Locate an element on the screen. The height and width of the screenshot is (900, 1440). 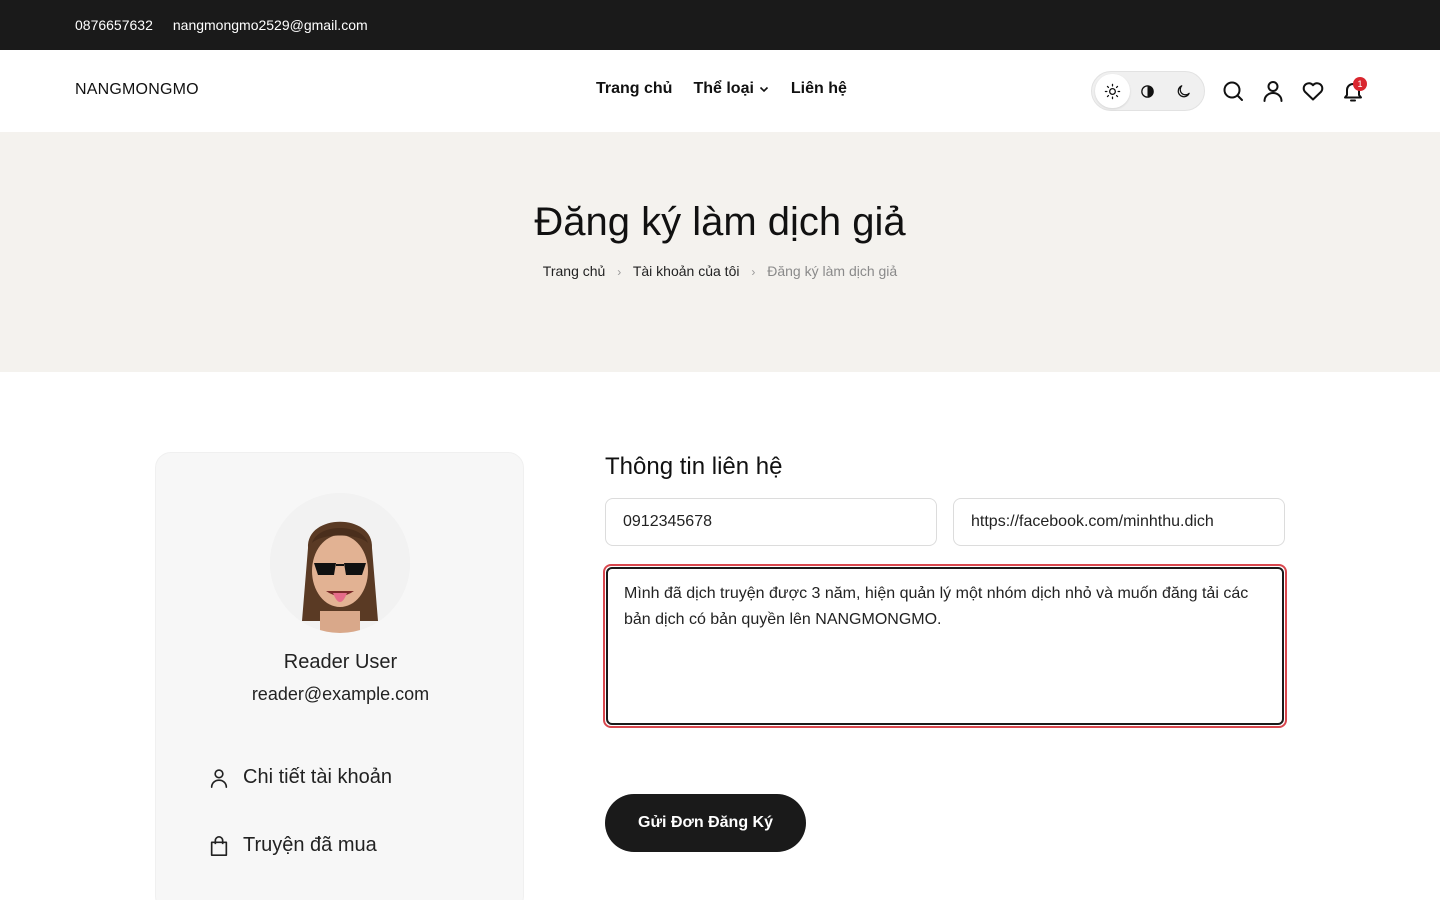
contact-phone: 0876657632 is located at coordinates (114, 25).